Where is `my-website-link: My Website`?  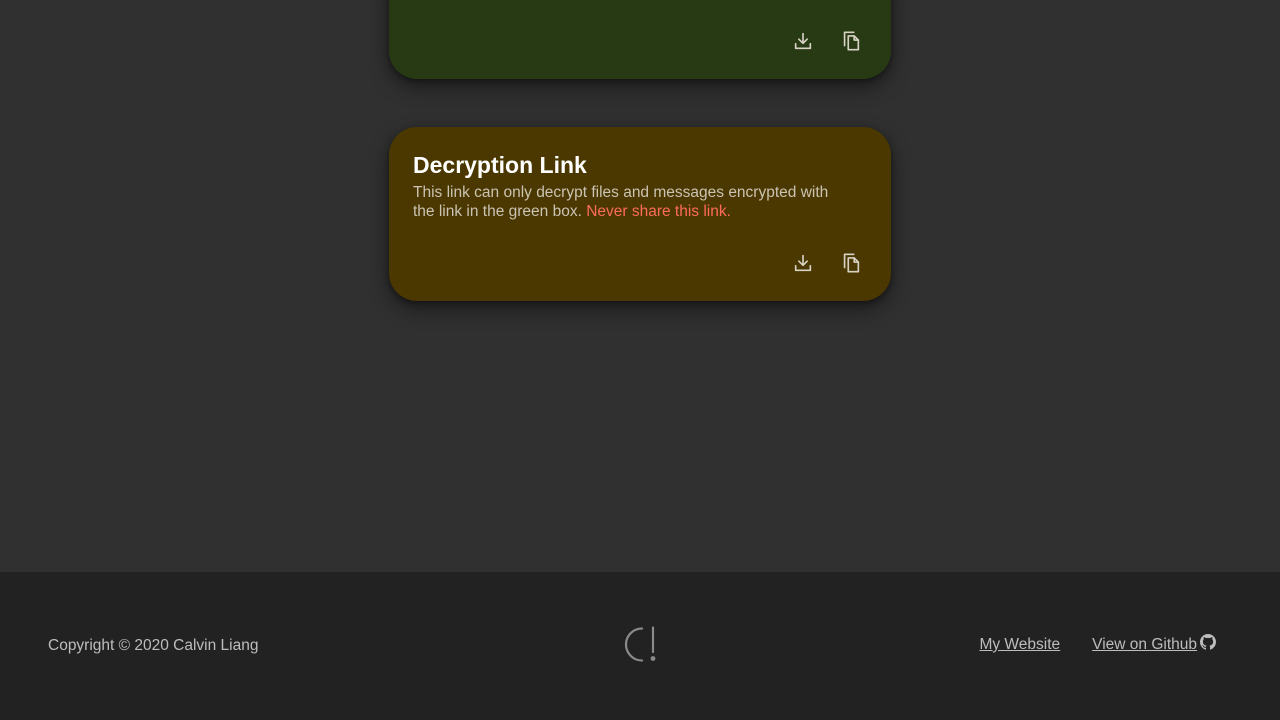 my-website-link: My Website is located at coordinates (1019, 645).